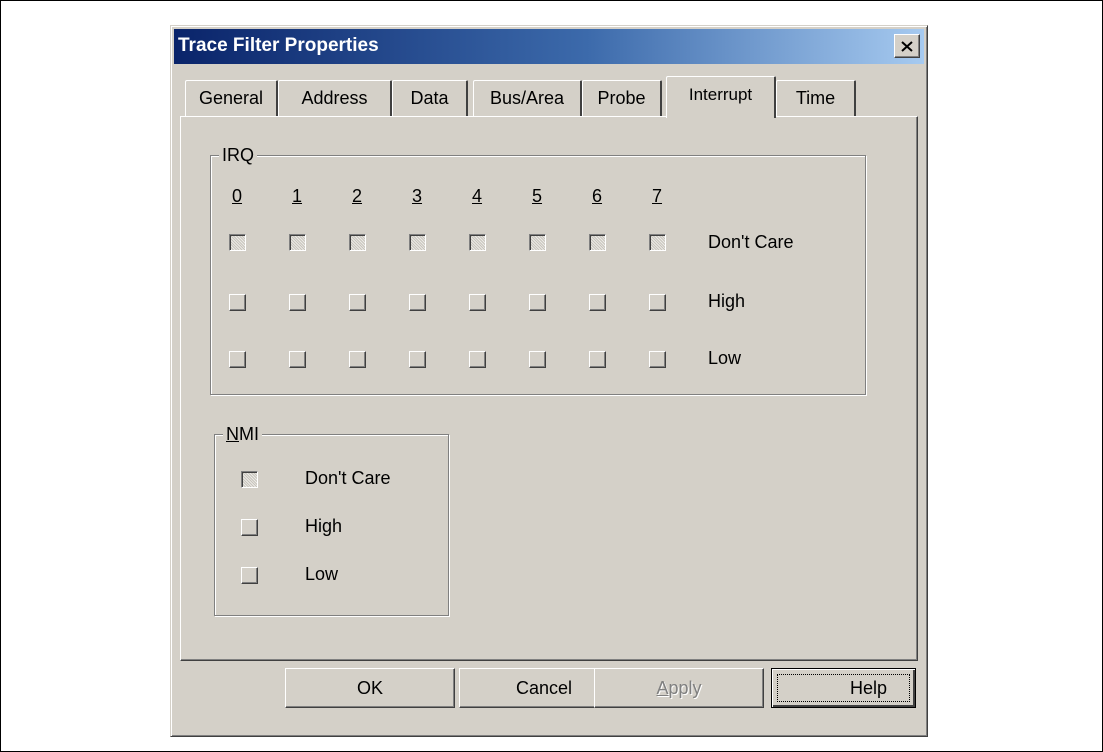 Image resolution: width=1103 pixels, height=752 pixels. Describe the element at coordinates (348, 478) in the screenshot. I see `nmi-dont-care-label: Don't Care` at that location.